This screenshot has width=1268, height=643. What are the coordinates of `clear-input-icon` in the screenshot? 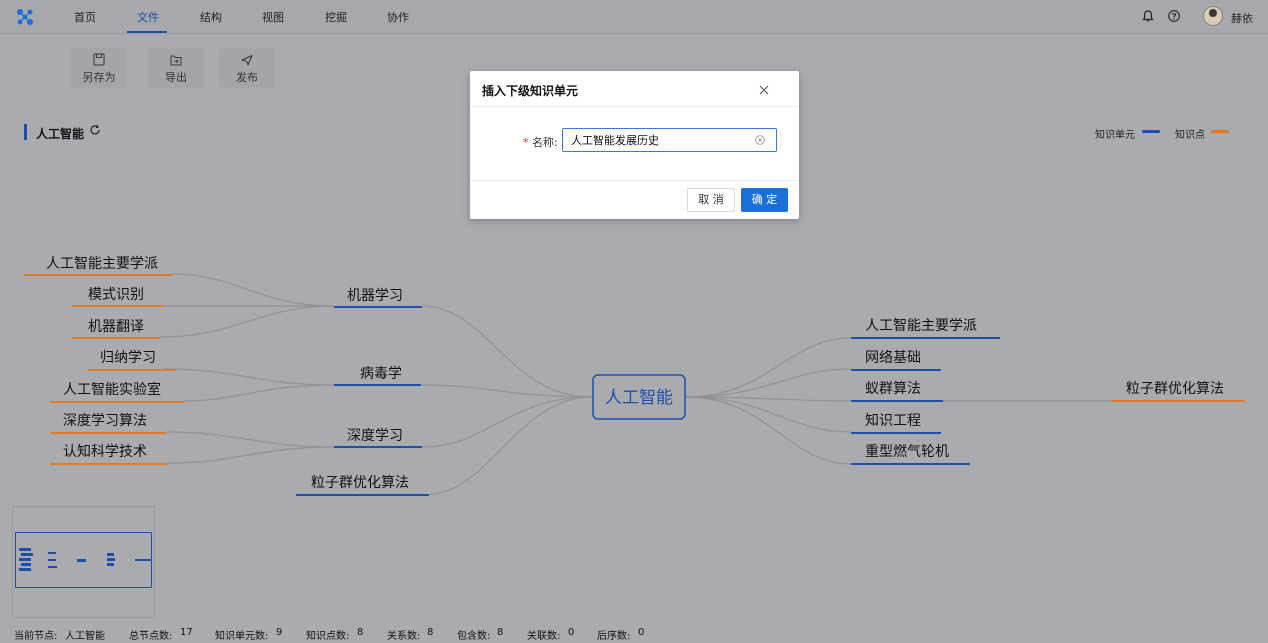 It's located at (760, 140).